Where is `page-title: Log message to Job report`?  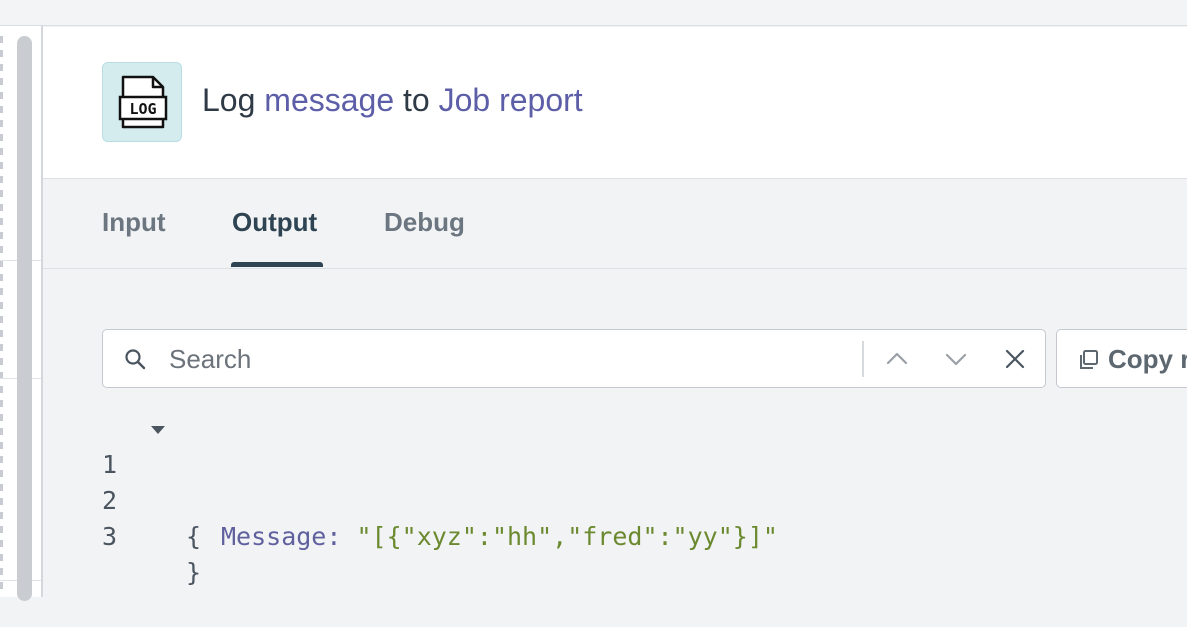 page-title: Log message to Job report is located at coordinates (392, 100).